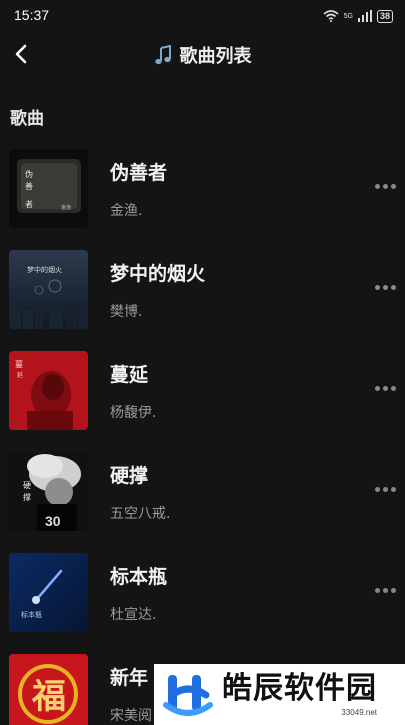 This screenshot has width=405, height=725. I want to click on status-icons: 5G 38, so click(358, 16).